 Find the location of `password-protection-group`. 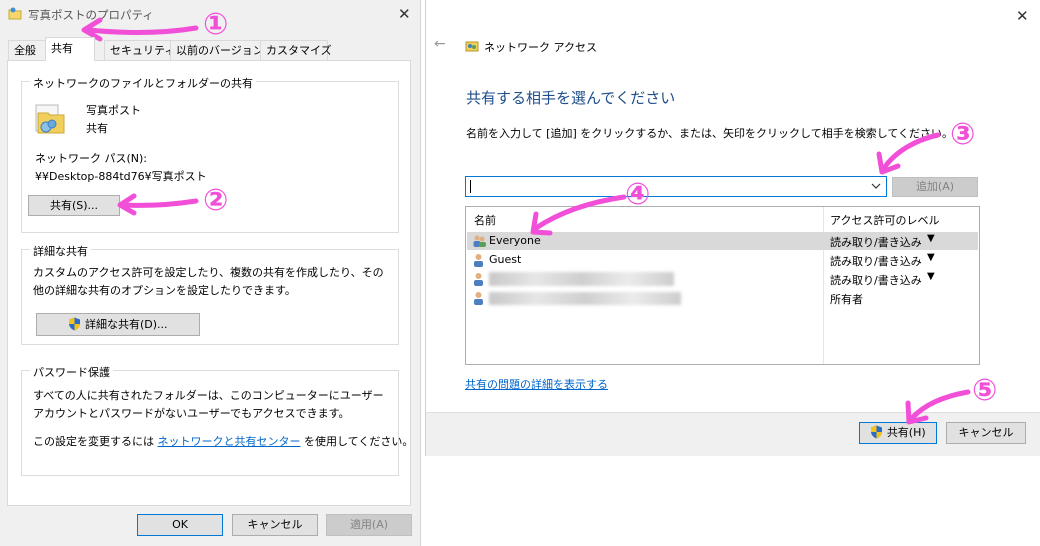

password-protection-group is located at coordinates (210, 423).